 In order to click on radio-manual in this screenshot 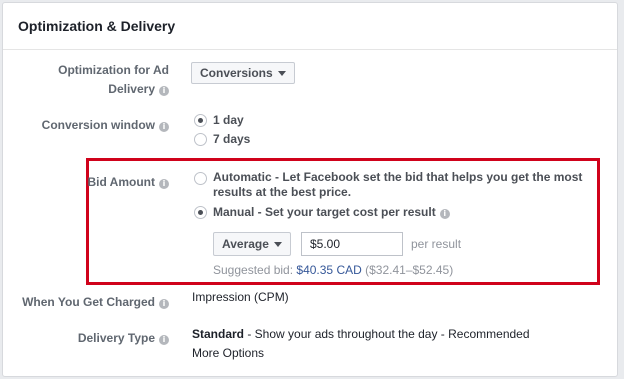, I will do `click(200, 212)`.